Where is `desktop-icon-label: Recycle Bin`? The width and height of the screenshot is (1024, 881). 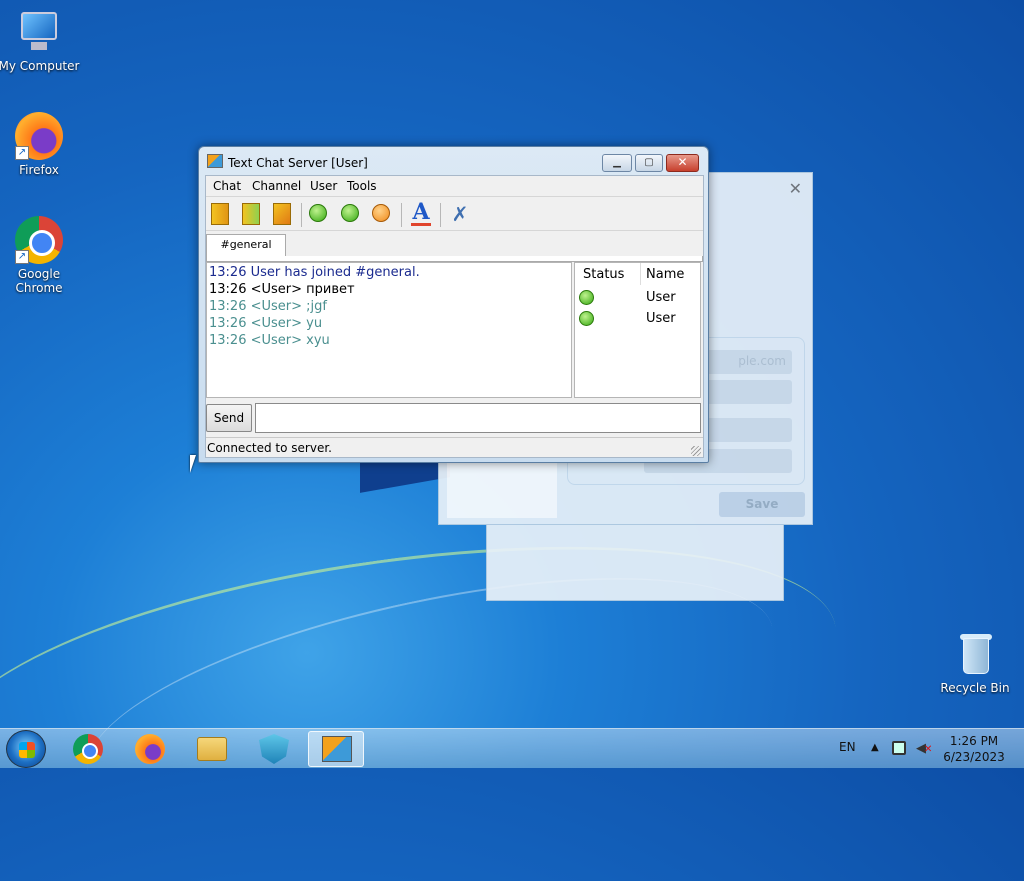 desktop-icon-label: Recycle Bin is located at coordinates (975, 688).